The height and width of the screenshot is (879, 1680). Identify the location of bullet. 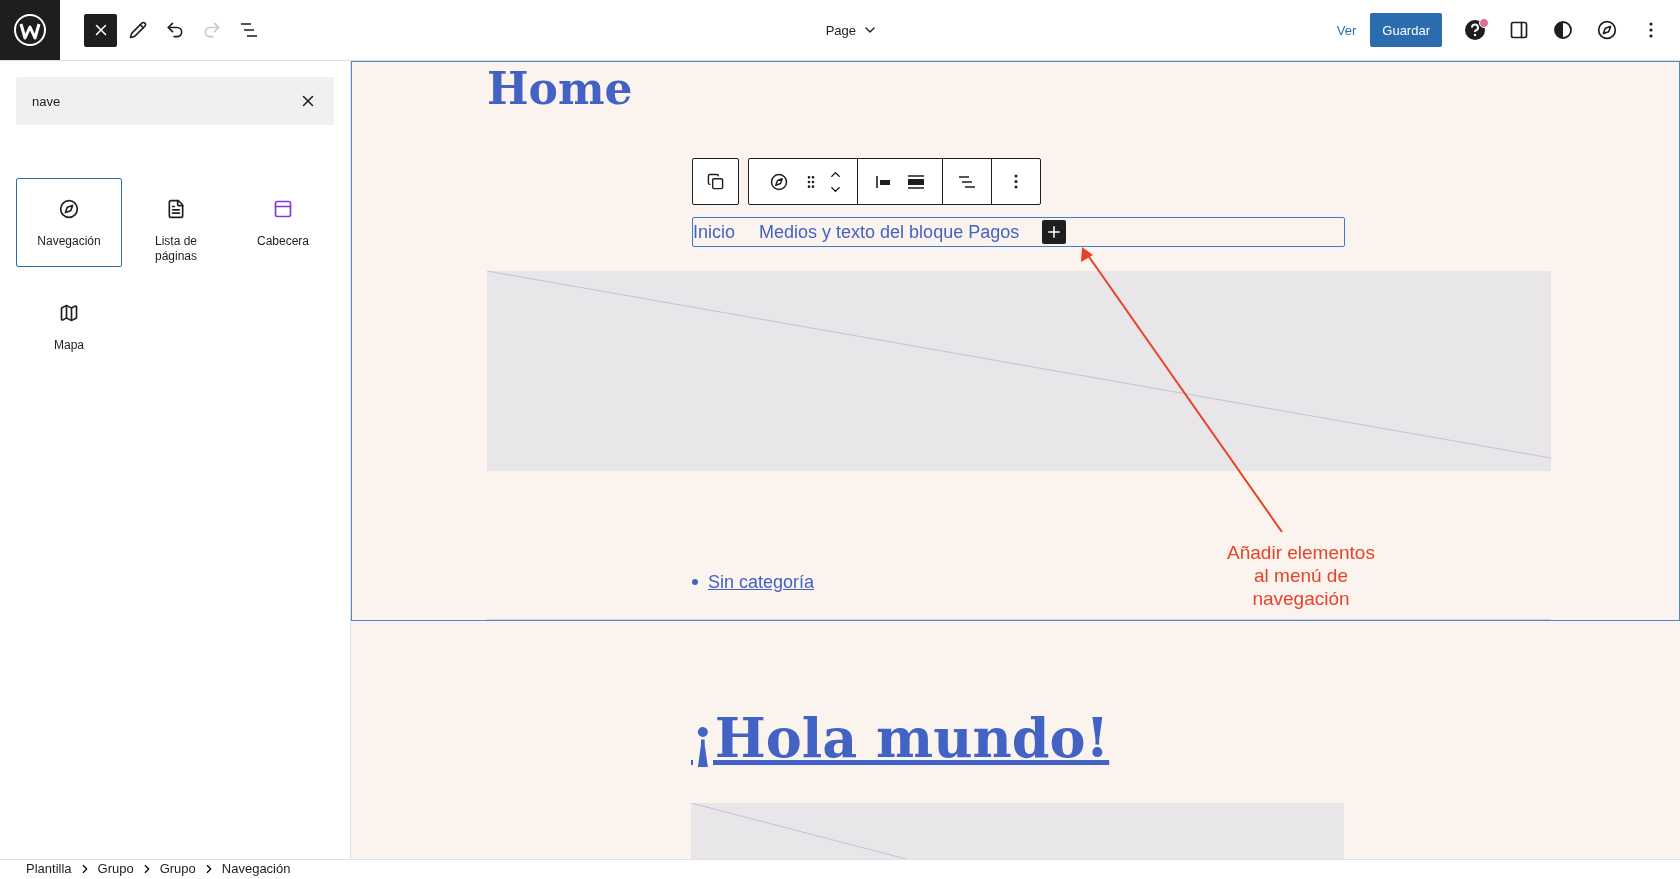
(695, 582).